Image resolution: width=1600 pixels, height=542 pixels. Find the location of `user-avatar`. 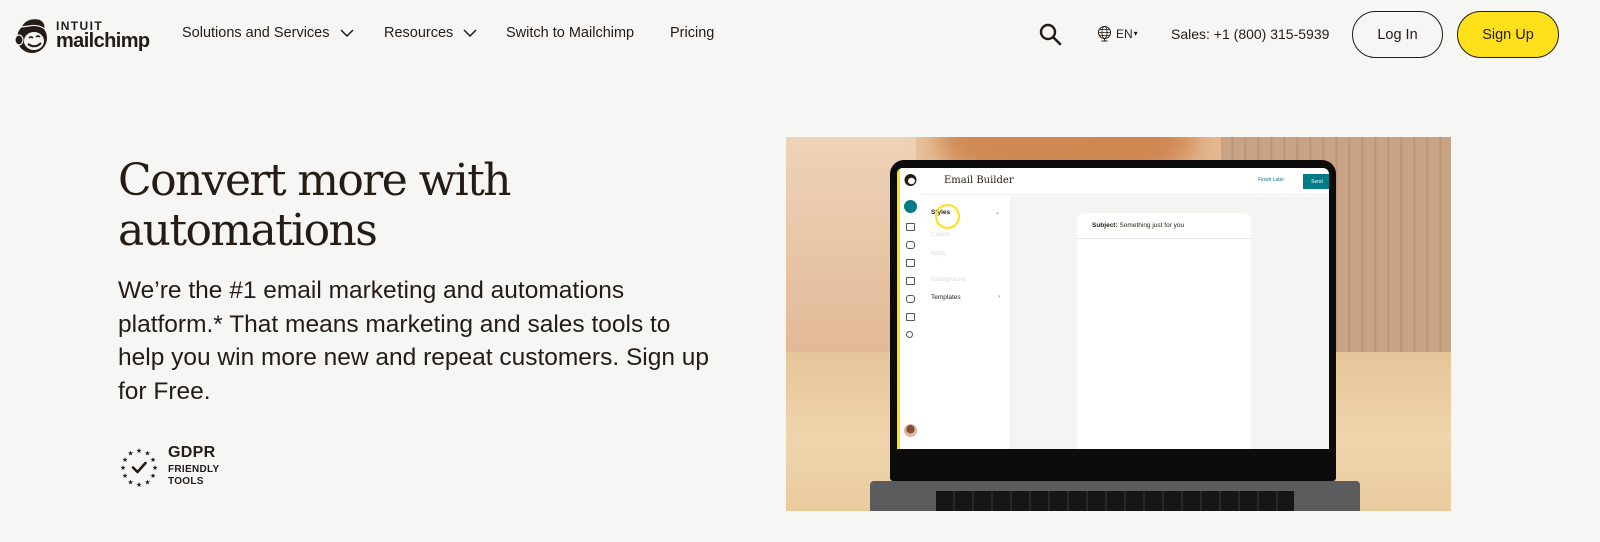

user-avatar is located at coordinates (910, 430).